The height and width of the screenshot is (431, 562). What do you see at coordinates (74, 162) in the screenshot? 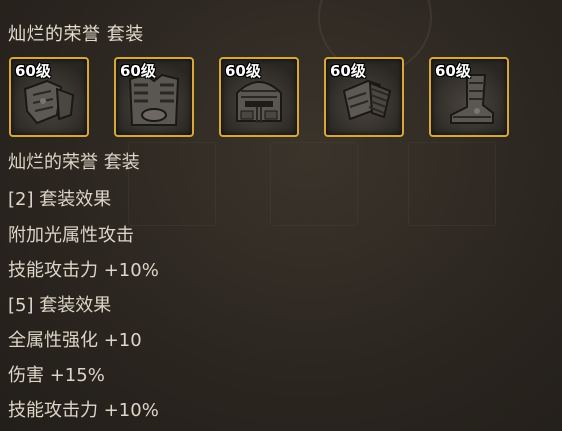
I see `set-name-label: 灿烂的荣誉 套装` at bounding box center [74, 162].